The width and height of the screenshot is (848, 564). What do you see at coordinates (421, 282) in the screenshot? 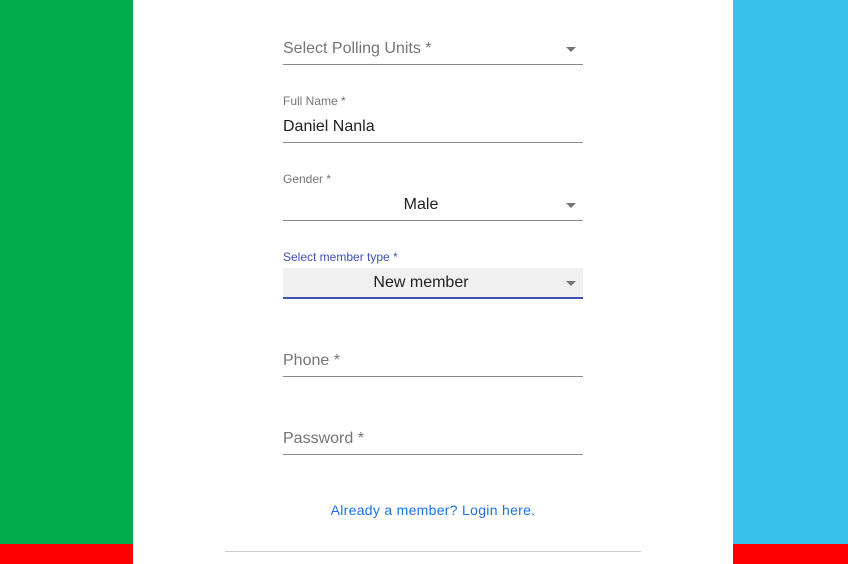
I see `member-type-value: New member` at bounding box center [421, 282].